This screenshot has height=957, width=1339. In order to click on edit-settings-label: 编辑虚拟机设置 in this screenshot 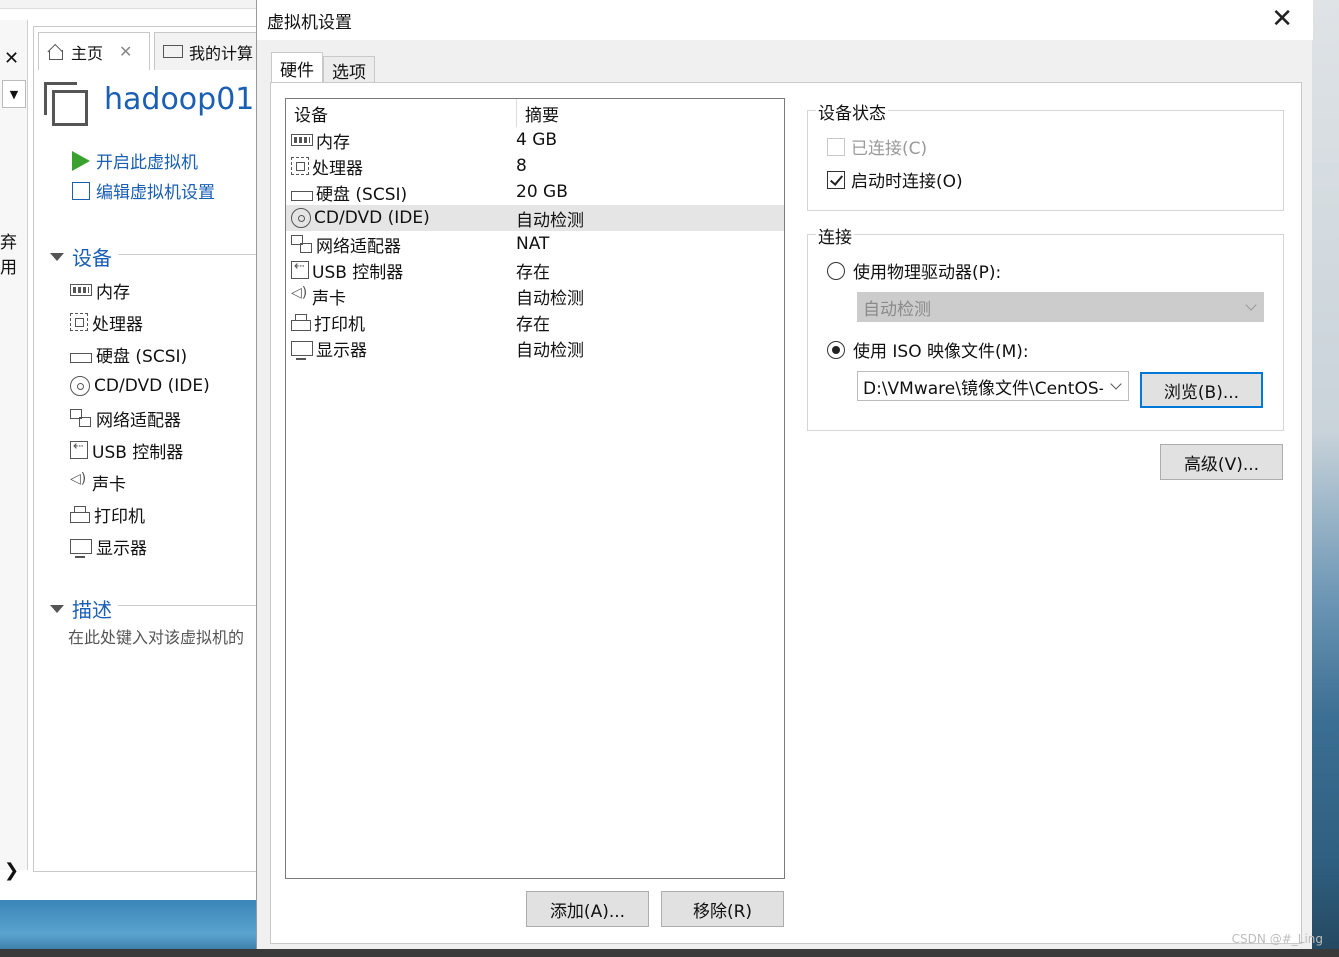, I will do `click(155, 193)`.